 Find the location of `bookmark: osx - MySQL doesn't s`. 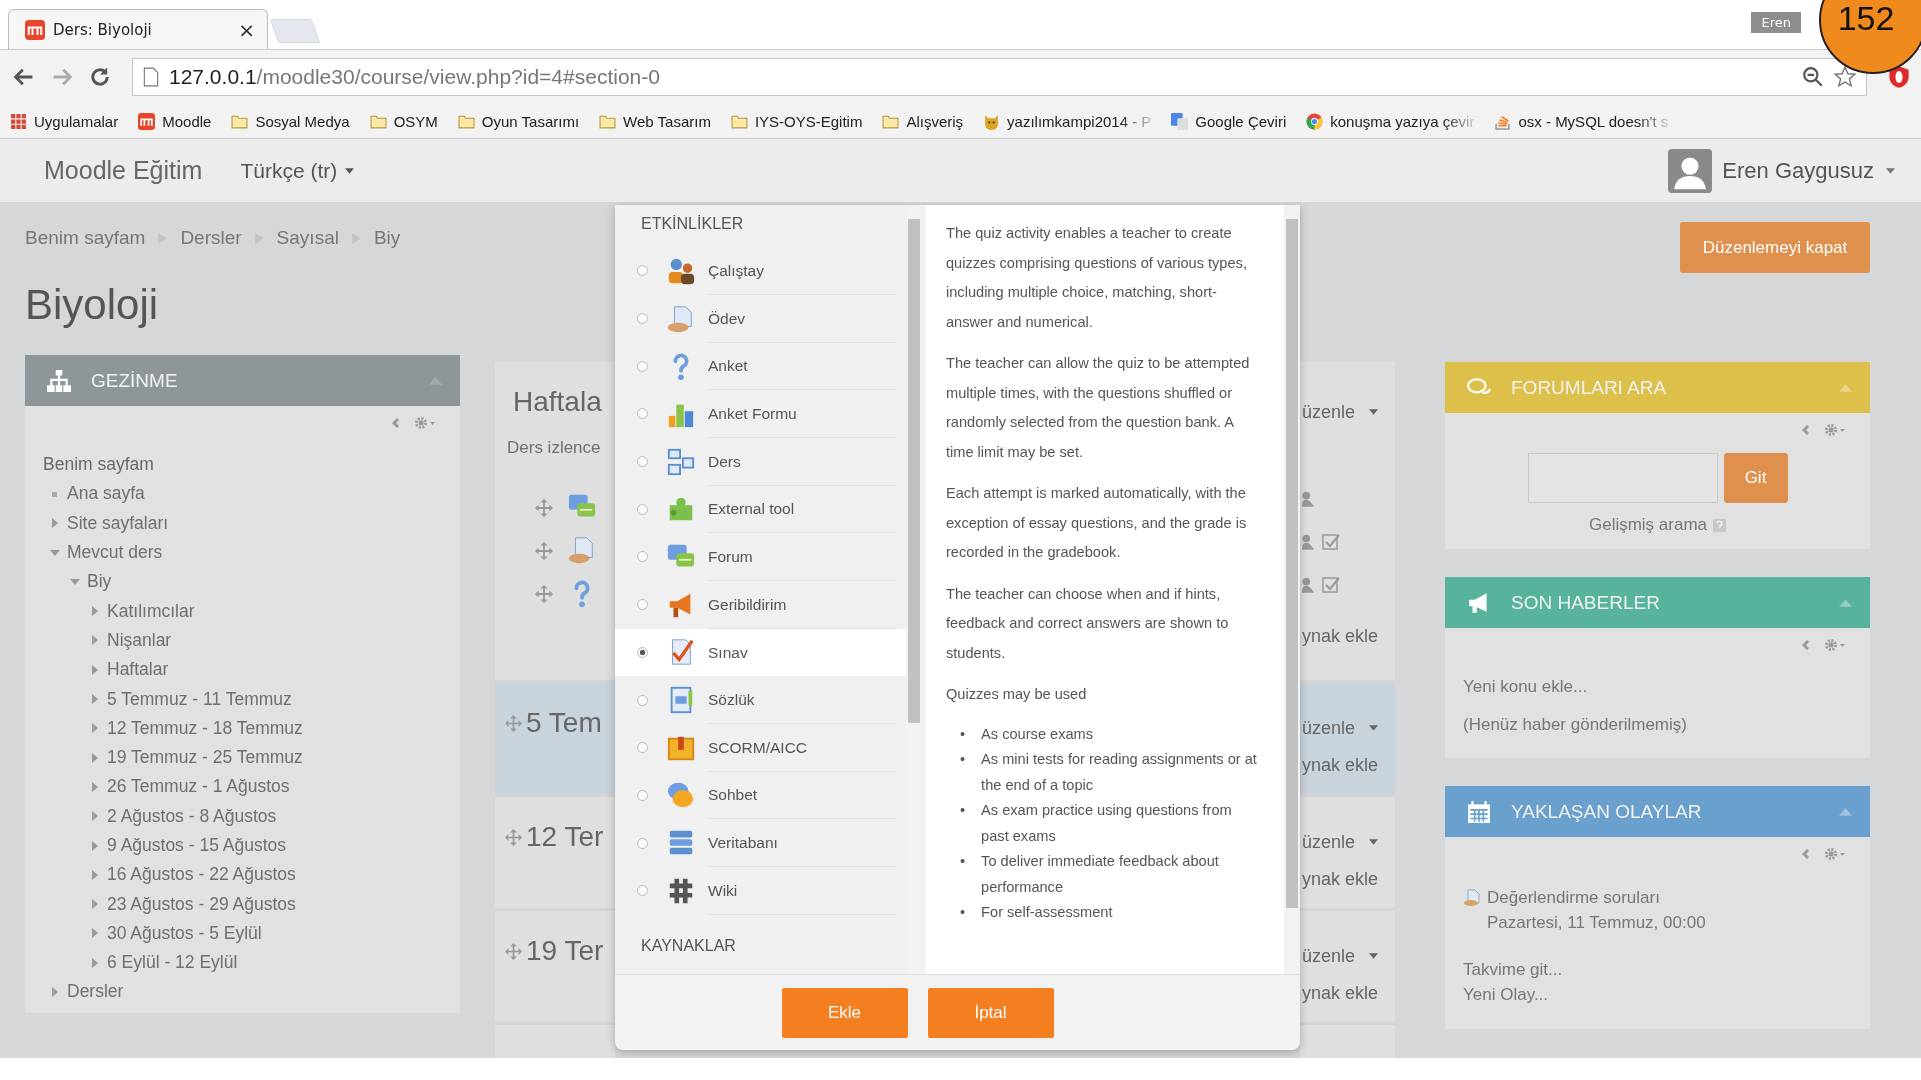

bookmark: osx - MySQL doesn't s is located at coordinates (1581, 121).